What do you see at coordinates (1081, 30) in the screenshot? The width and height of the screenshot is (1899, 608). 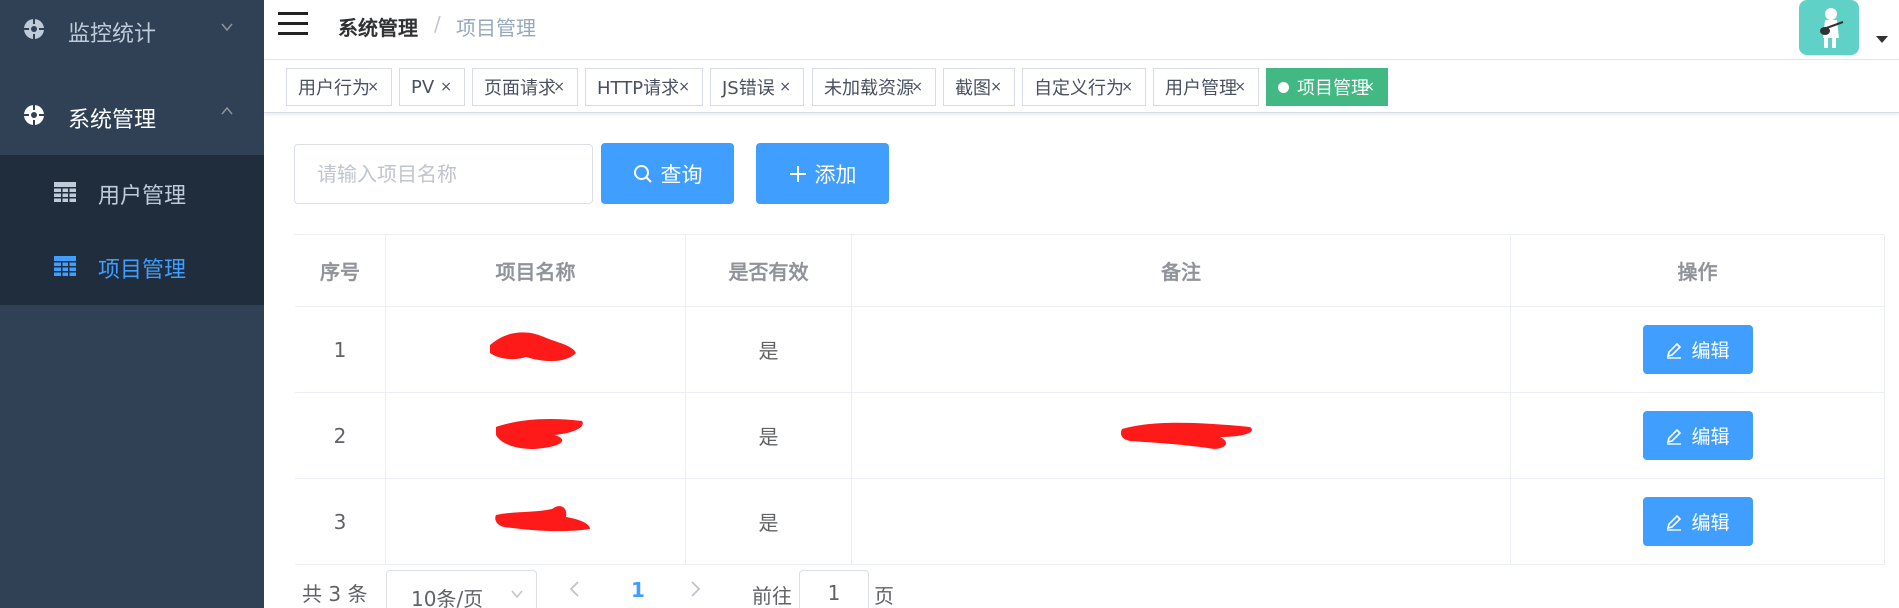 I see `navbar: 系统管理 / 项目管理` at bounding box center [1081, 30].